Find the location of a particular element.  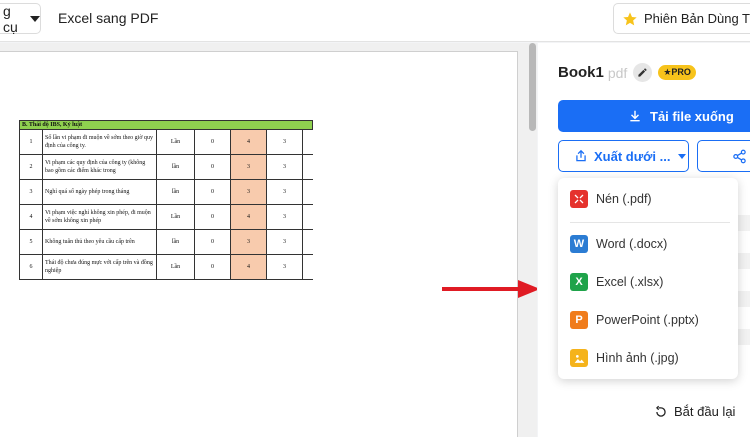

menu-item-word: W Word (.docx) is located at coordinates (648, 244).